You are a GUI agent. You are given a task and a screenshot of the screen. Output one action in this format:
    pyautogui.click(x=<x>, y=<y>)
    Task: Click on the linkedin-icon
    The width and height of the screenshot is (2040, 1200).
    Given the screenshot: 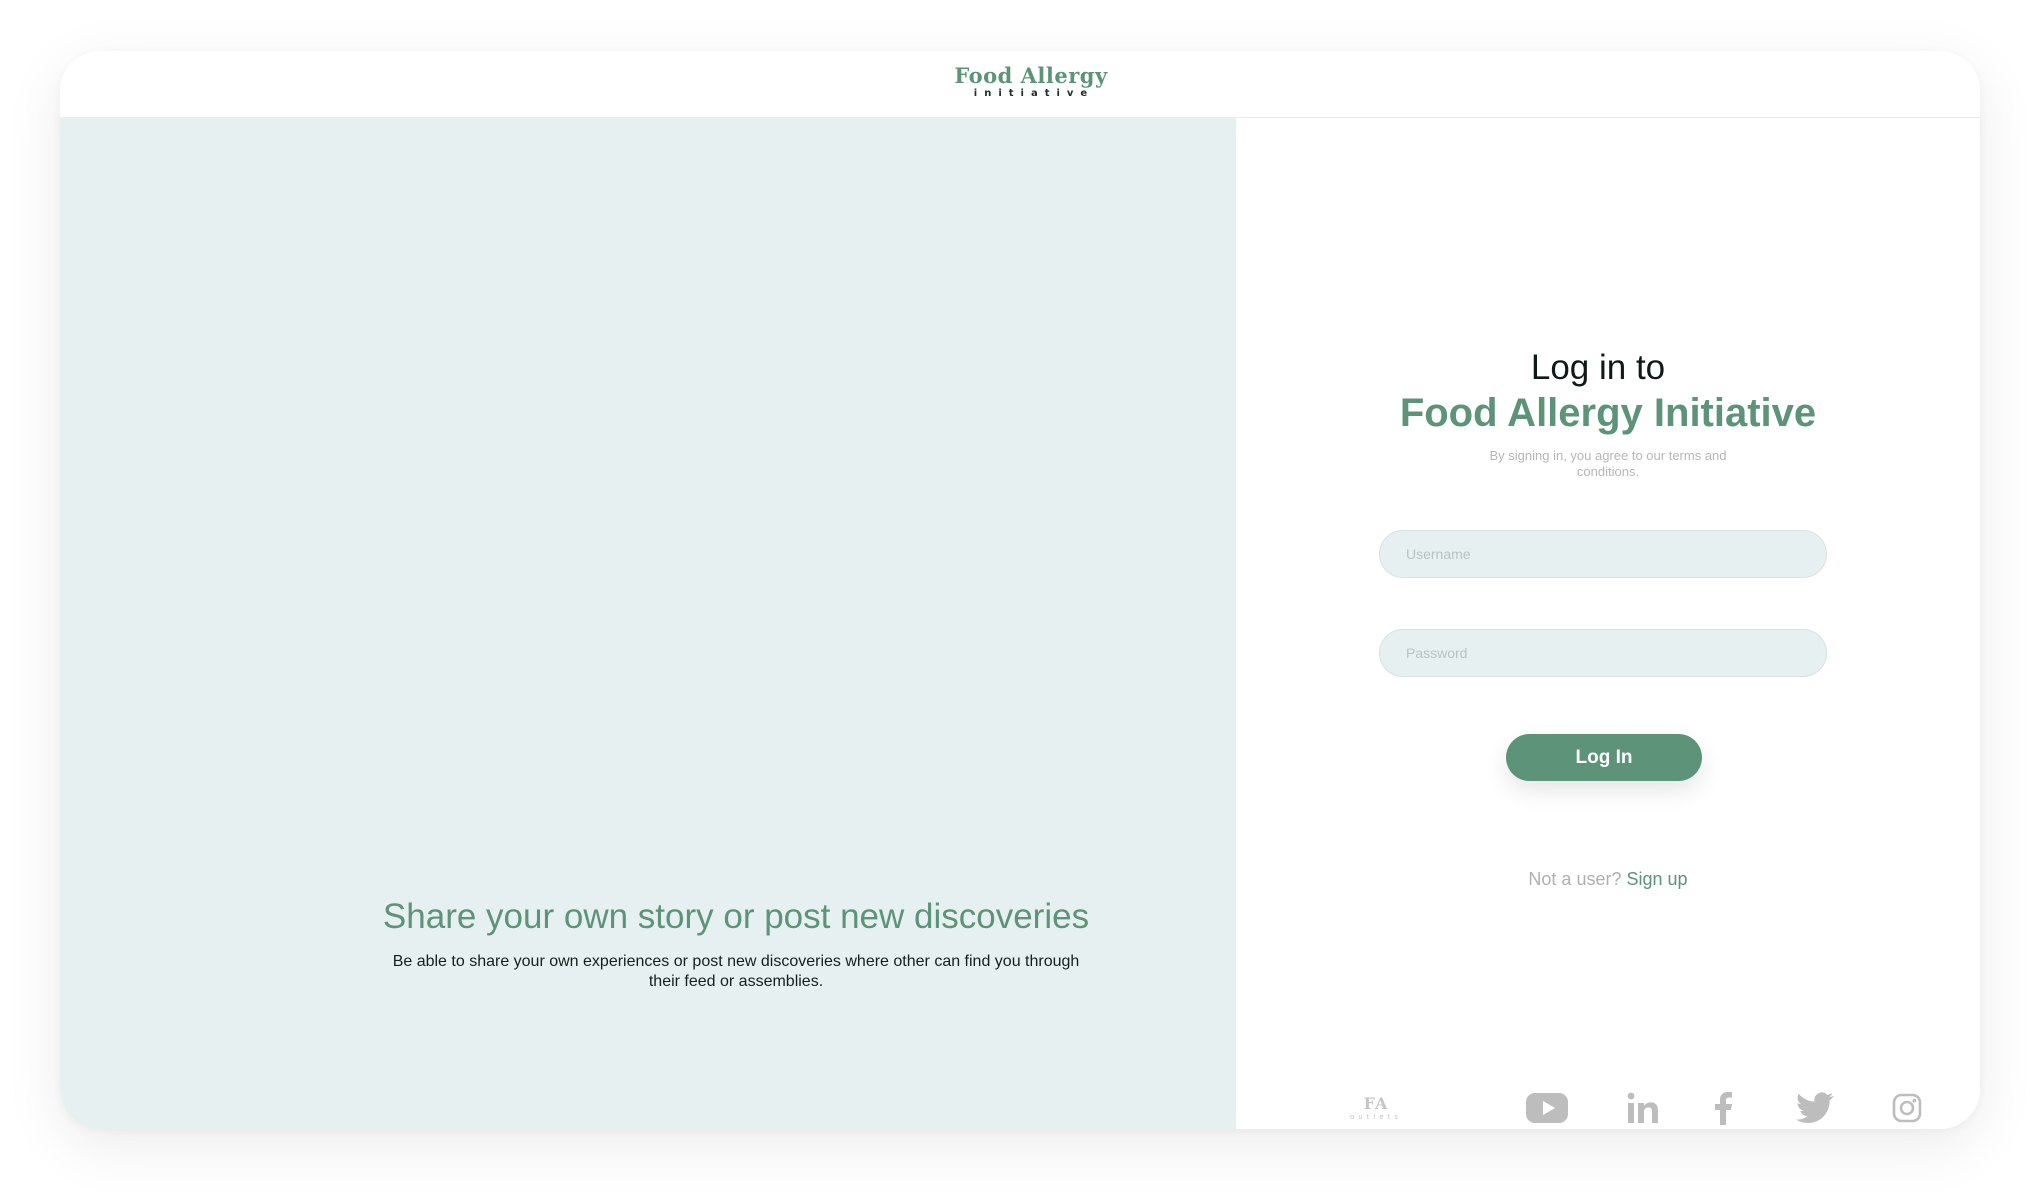 What is the action you would take?
    pyautogui.click(x=1643, y=1108)
    